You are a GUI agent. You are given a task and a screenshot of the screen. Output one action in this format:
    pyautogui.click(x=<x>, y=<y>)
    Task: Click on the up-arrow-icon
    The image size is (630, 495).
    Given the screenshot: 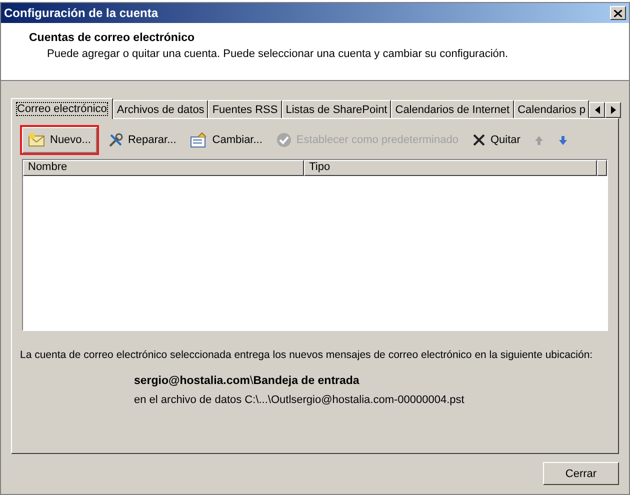 What is the action you would take?
    pyautogui.click(x=539, y=140)
    